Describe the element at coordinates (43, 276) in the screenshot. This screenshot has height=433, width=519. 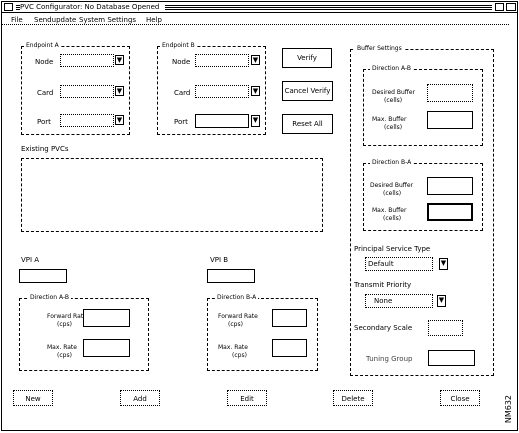
I see `vpi-a-input` at that location.